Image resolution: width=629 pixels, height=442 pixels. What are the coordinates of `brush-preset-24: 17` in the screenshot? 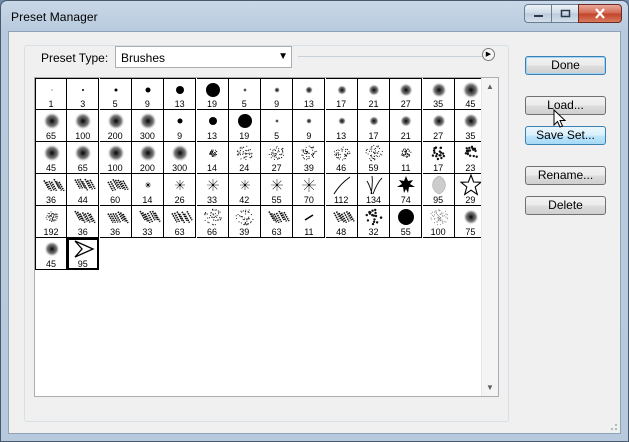 It's located at (374, 126).